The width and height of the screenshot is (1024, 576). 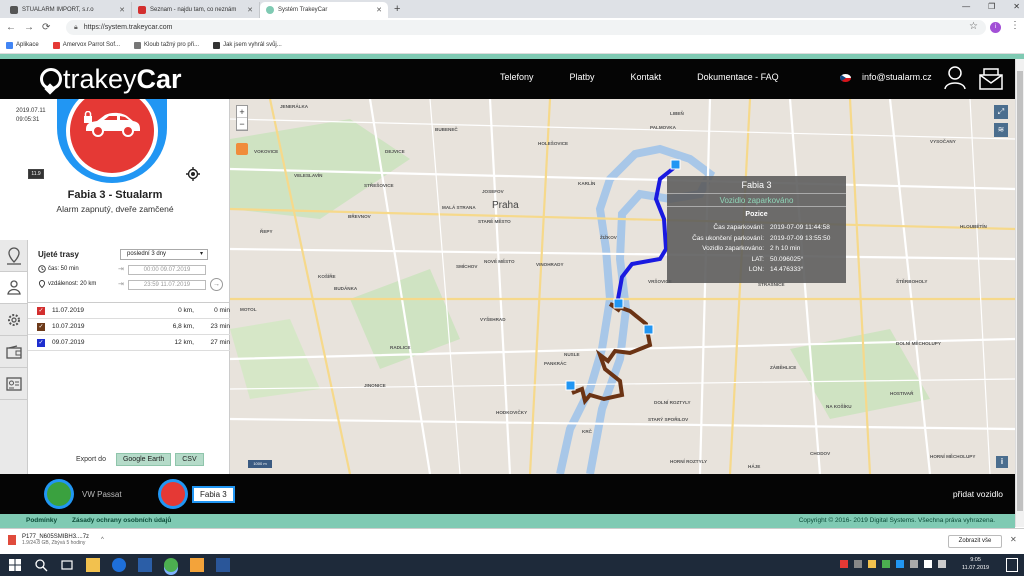 What do you see at coordinates (129, 327) in the screenshot?
I see `route-item: ✓ 10.07.2019 6,8 km, 23 min` at bounding box center [129, 327].